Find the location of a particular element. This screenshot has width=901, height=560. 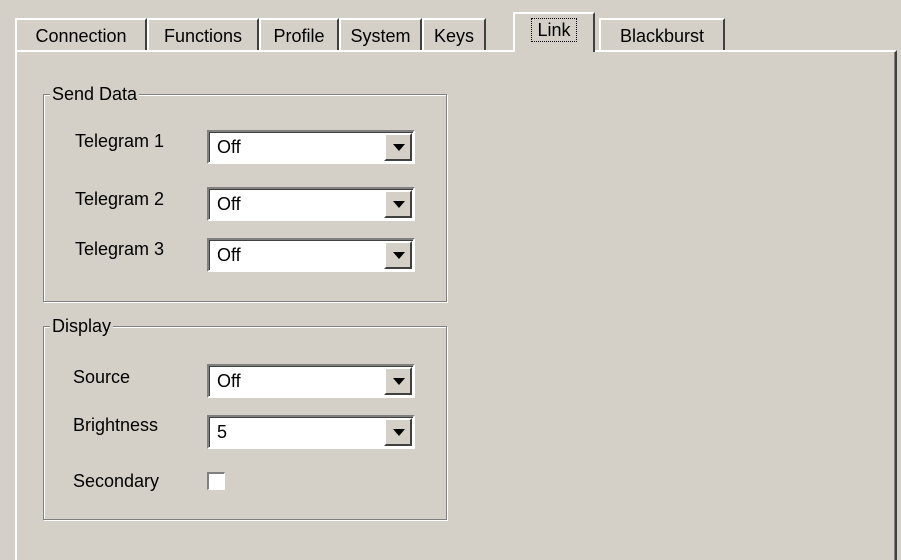

source-value: Off is located at coordinates (229, 381).